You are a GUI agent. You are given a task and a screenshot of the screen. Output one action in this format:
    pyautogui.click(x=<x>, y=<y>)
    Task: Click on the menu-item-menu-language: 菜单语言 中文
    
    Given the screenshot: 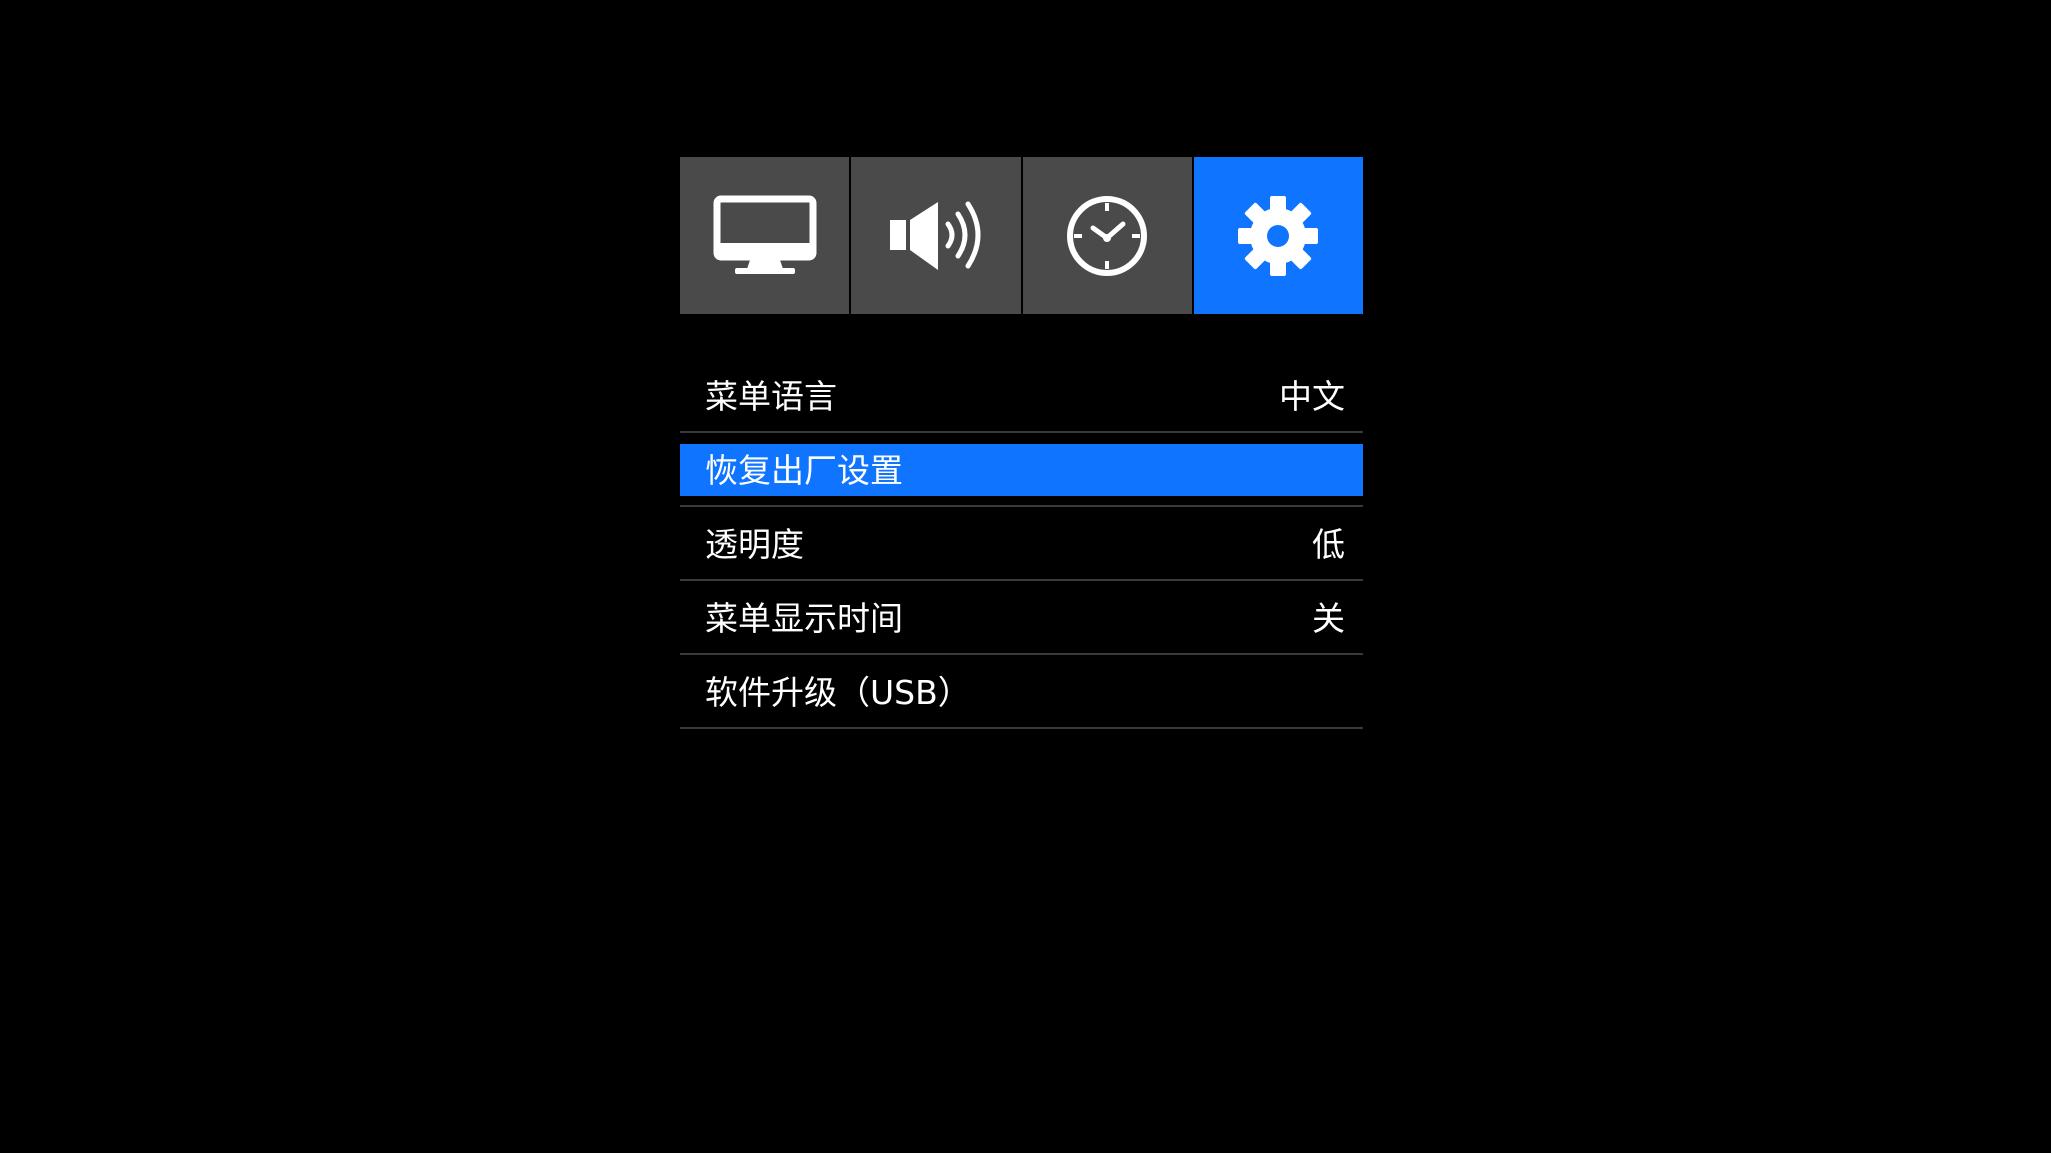 What is the action you would take?
    pyautogui.click(x=1021, y=397)
    